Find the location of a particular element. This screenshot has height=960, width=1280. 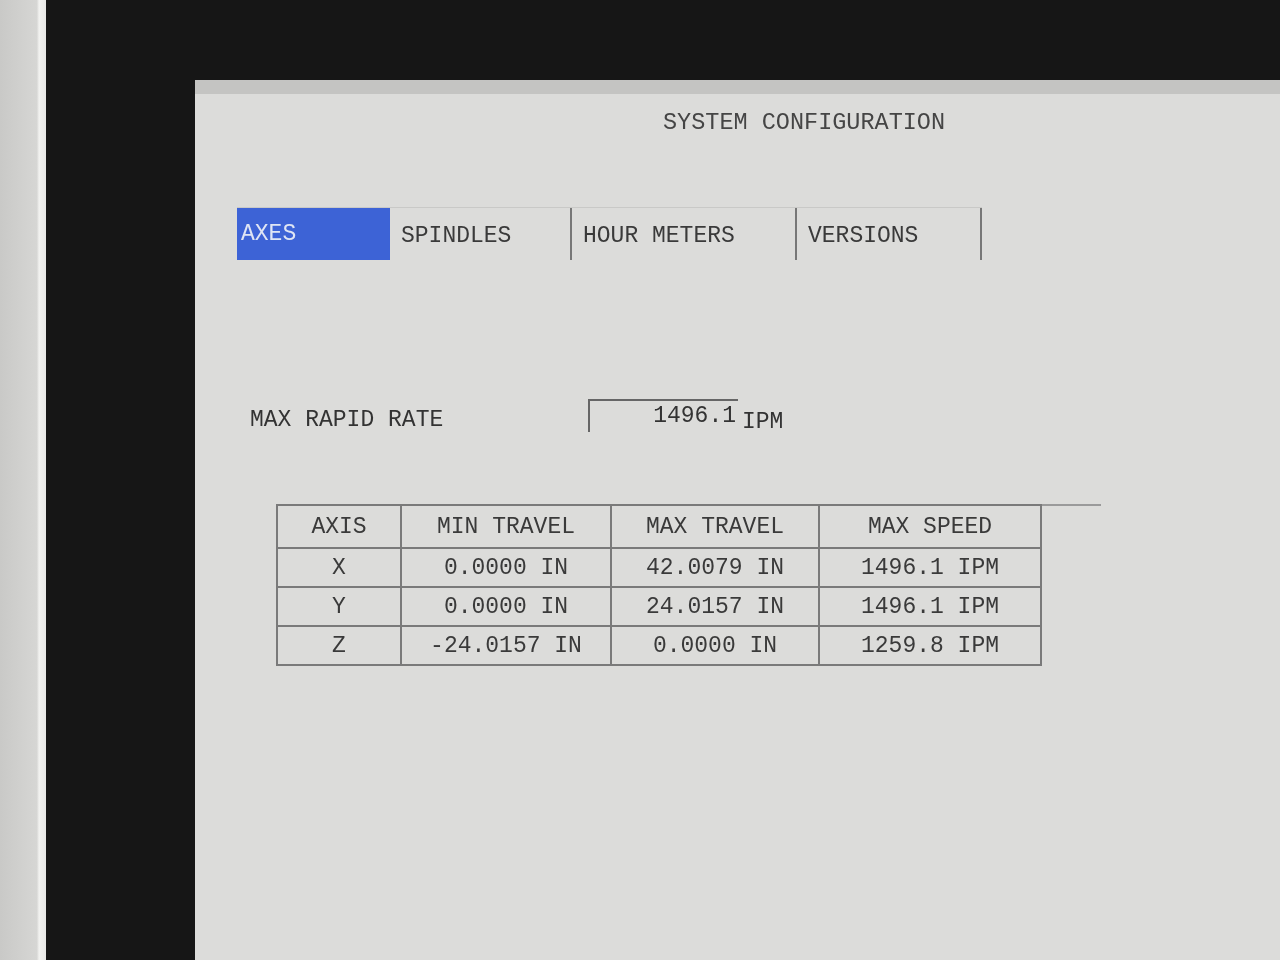

value-field: 1496.1 is located at coordinates (663, 415).